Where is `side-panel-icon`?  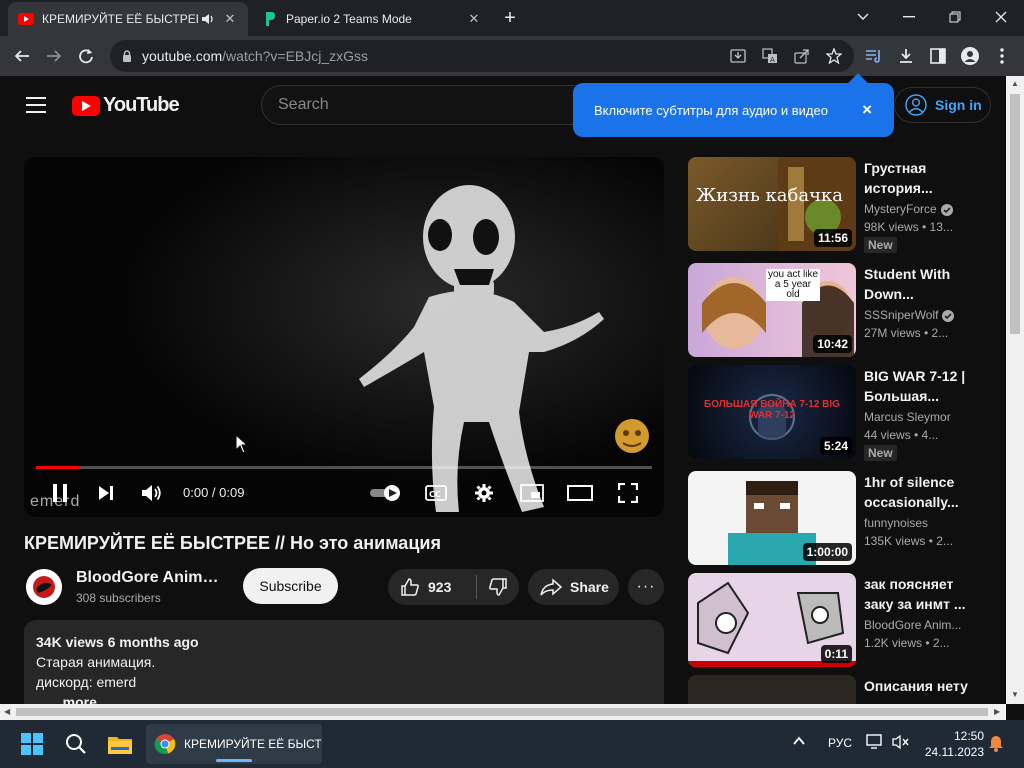
side-panel-icon is located at coordinates (938, 56).